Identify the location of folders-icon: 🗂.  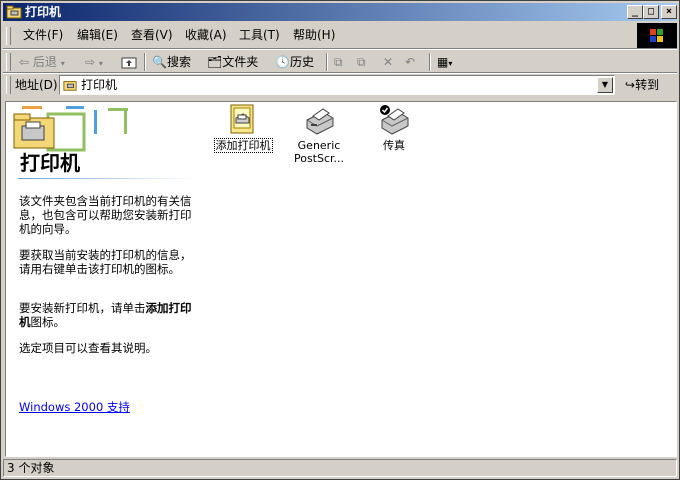
(215, 62).